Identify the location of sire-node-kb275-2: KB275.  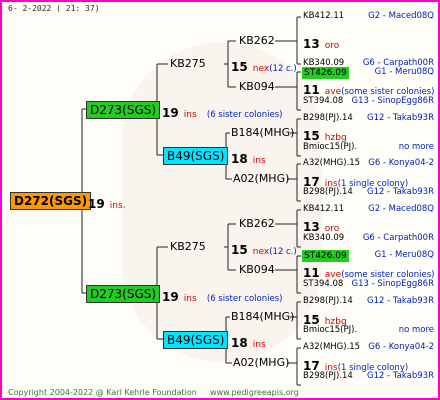
(188, 246).